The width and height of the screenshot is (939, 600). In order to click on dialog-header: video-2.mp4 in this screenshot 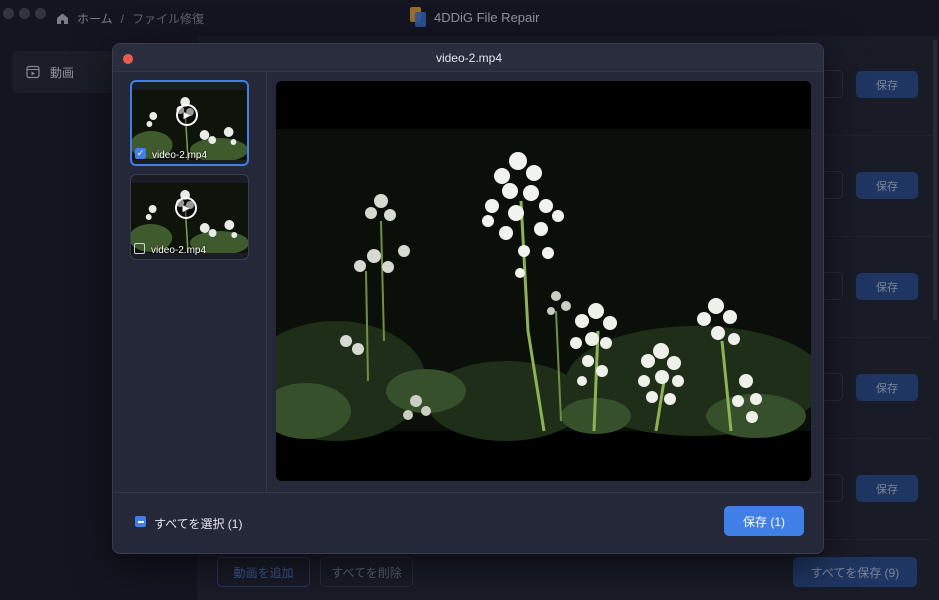, I will do `click(468, 58)`.